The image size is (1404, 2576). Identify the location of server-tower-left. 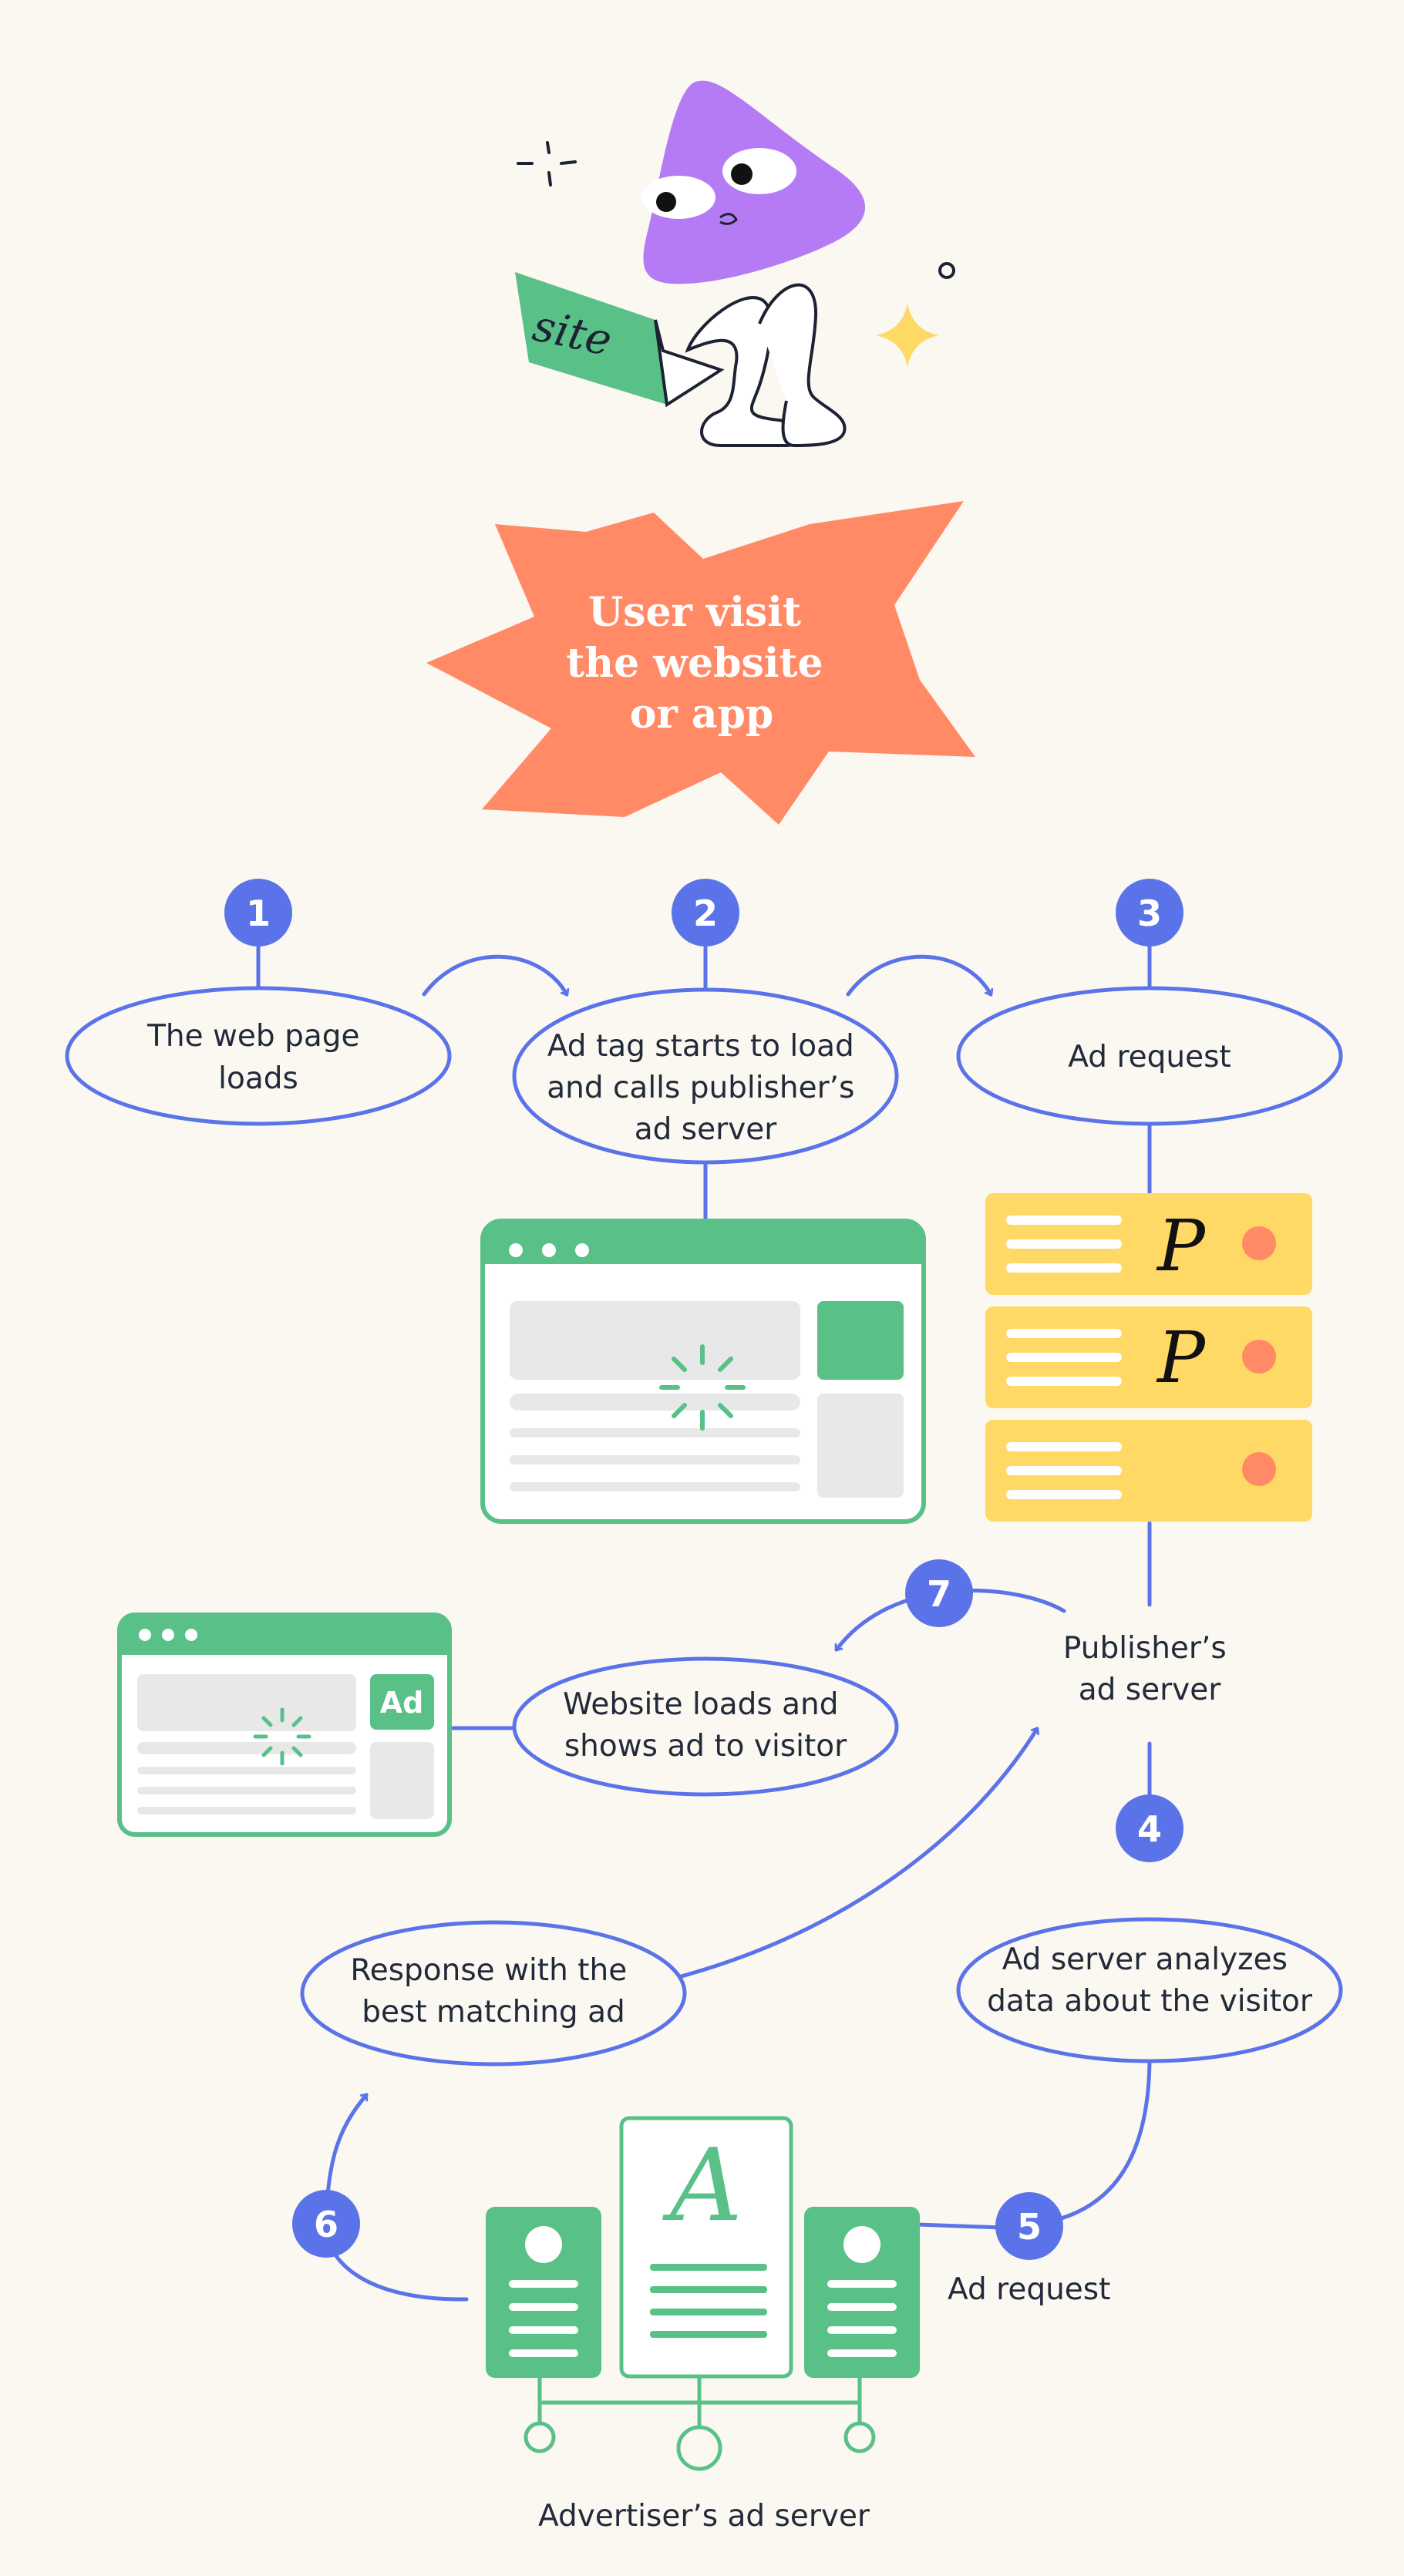
(544, 2292).